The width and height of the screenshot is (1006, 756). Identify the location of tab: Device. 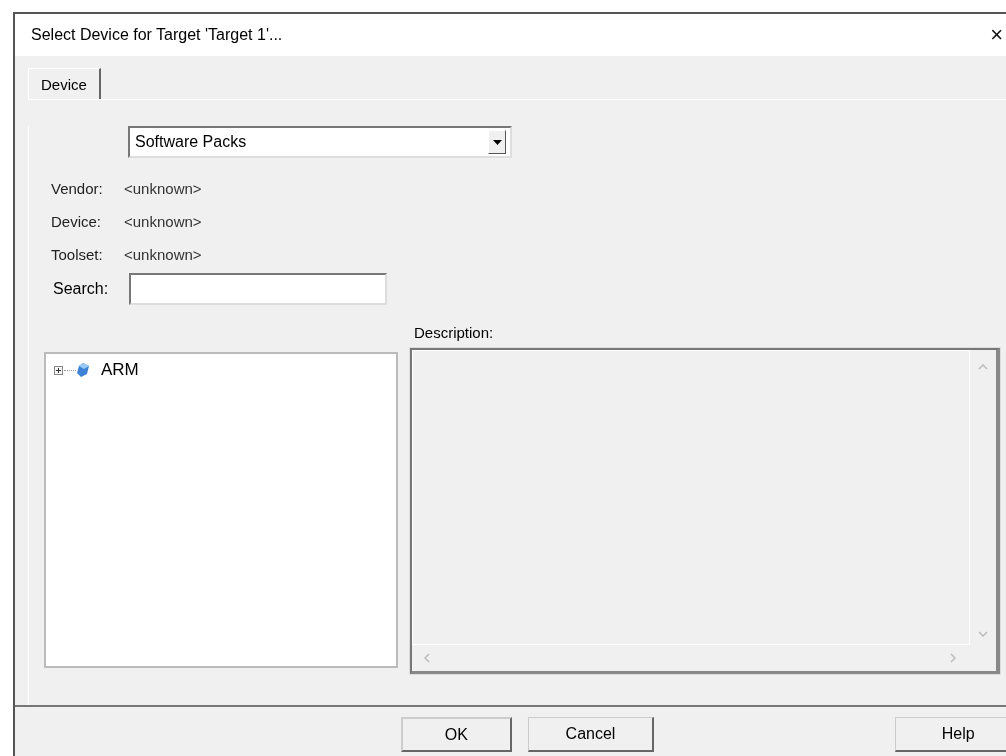
(64, 83).